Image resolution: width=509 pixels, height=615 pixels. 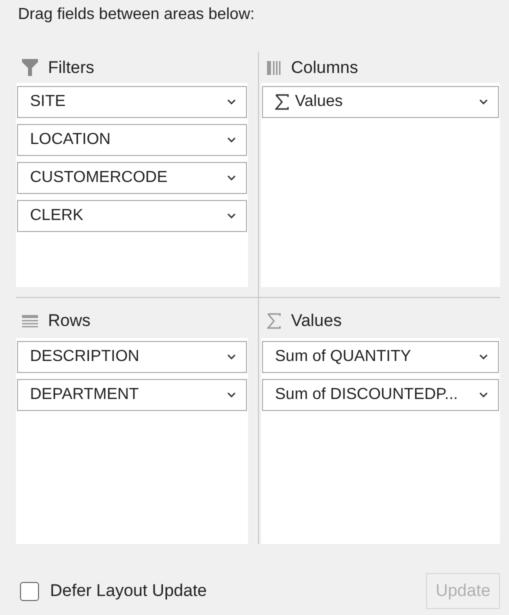 I want to click on filter-icon, so click(x=30, y=67).